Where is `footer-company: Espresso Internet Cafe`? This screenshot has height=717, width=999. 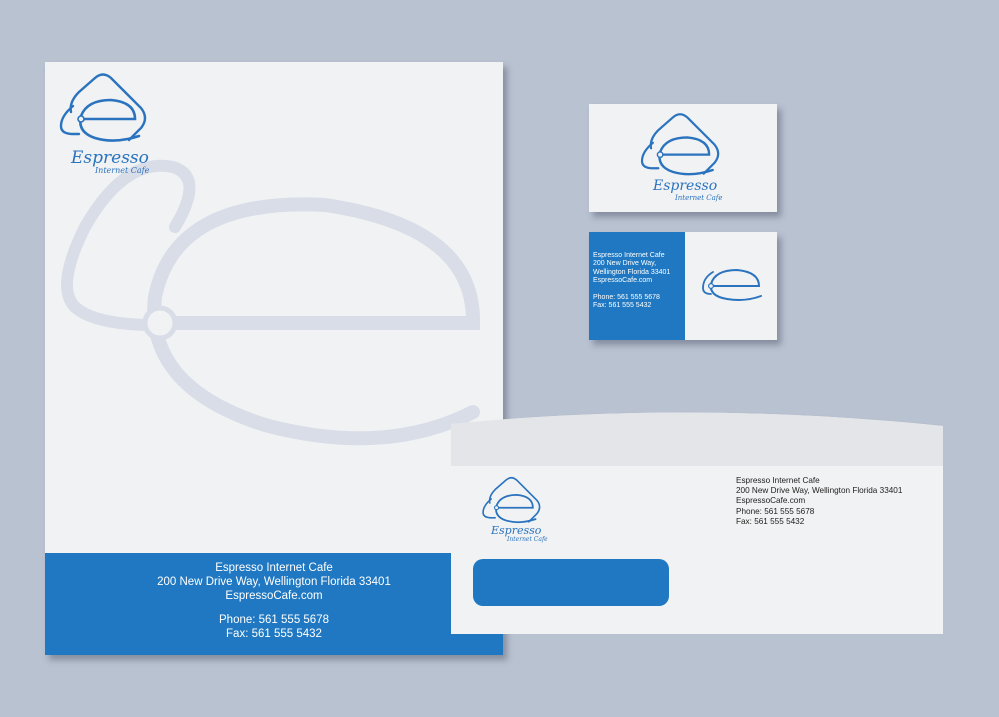 footer-company: Espresso Internet Cafe is located at coordinates (274, 568).